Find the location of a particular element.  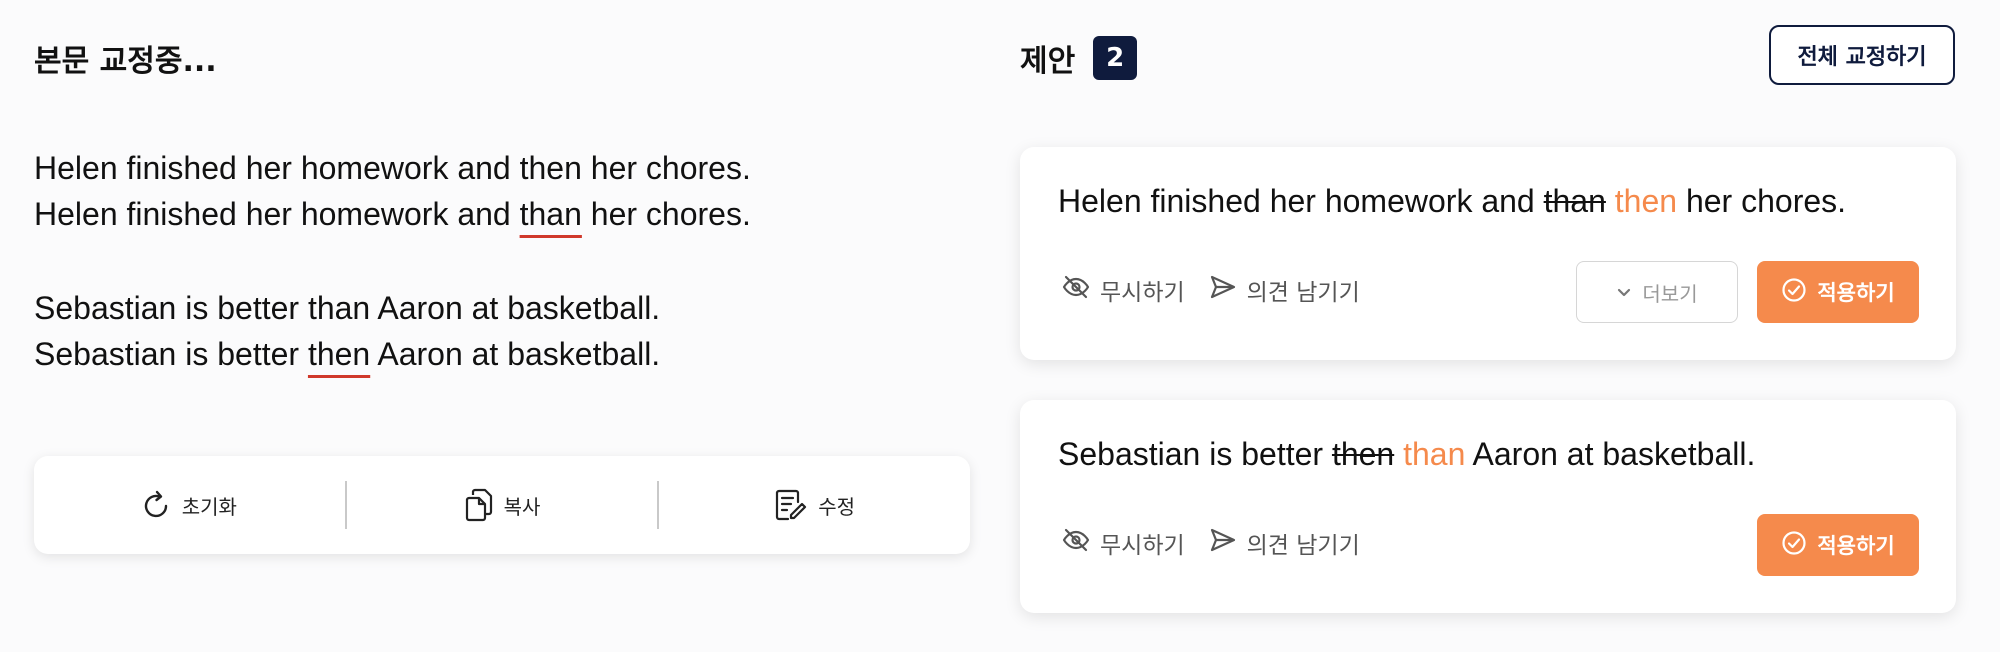

suggestions-header: 제안 2 is located at coordinates (1079, 58).